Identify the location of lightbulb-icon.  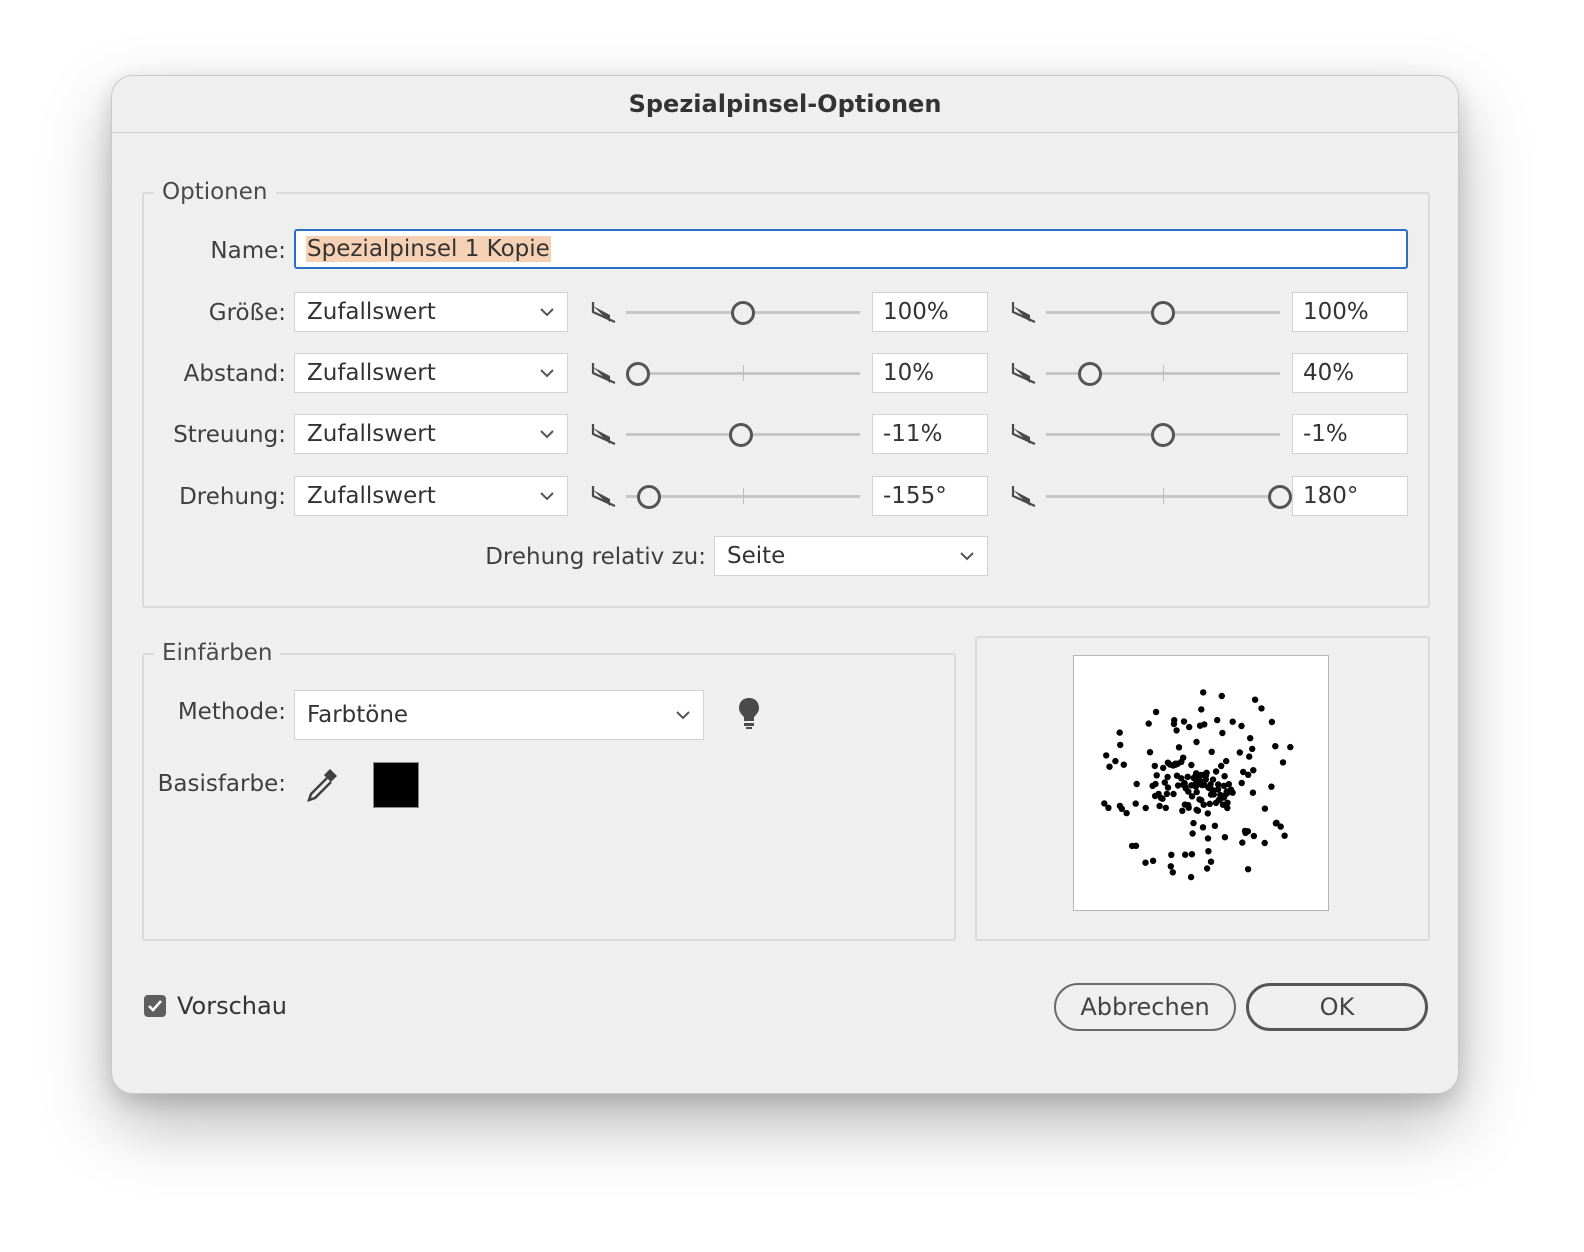
(749, 713).